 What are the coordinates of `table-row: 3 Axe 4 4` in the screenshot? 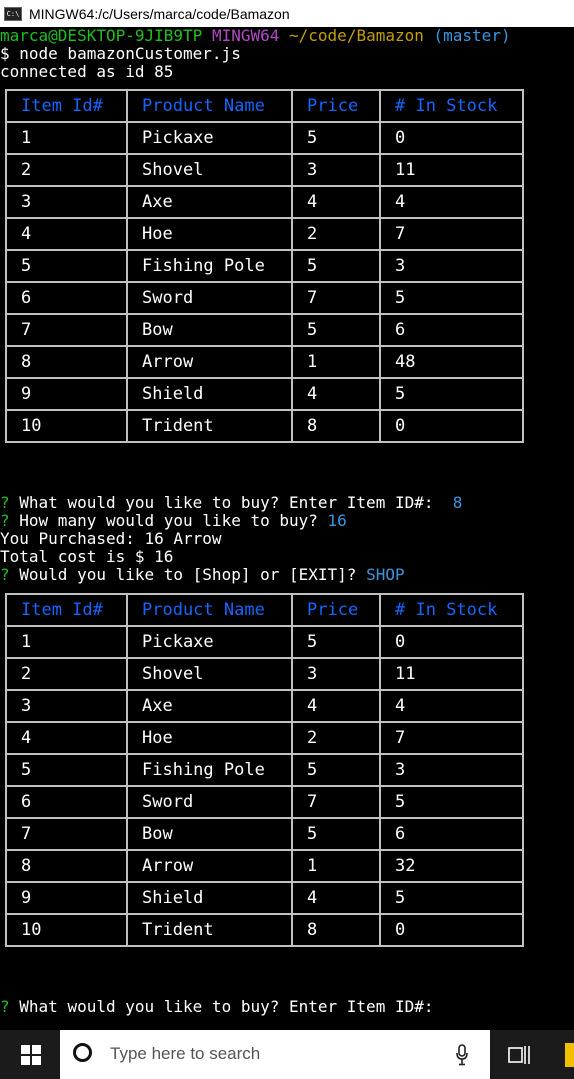 It's located at (264, 706).